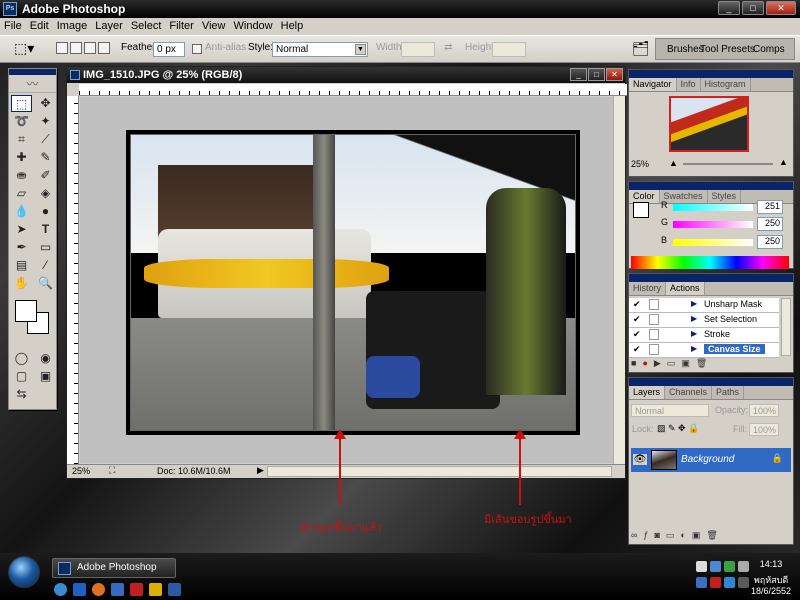  Describe the element at coordinates (670, 410) in the screenshot. I see `blend-mode-select: Normal` at that location.